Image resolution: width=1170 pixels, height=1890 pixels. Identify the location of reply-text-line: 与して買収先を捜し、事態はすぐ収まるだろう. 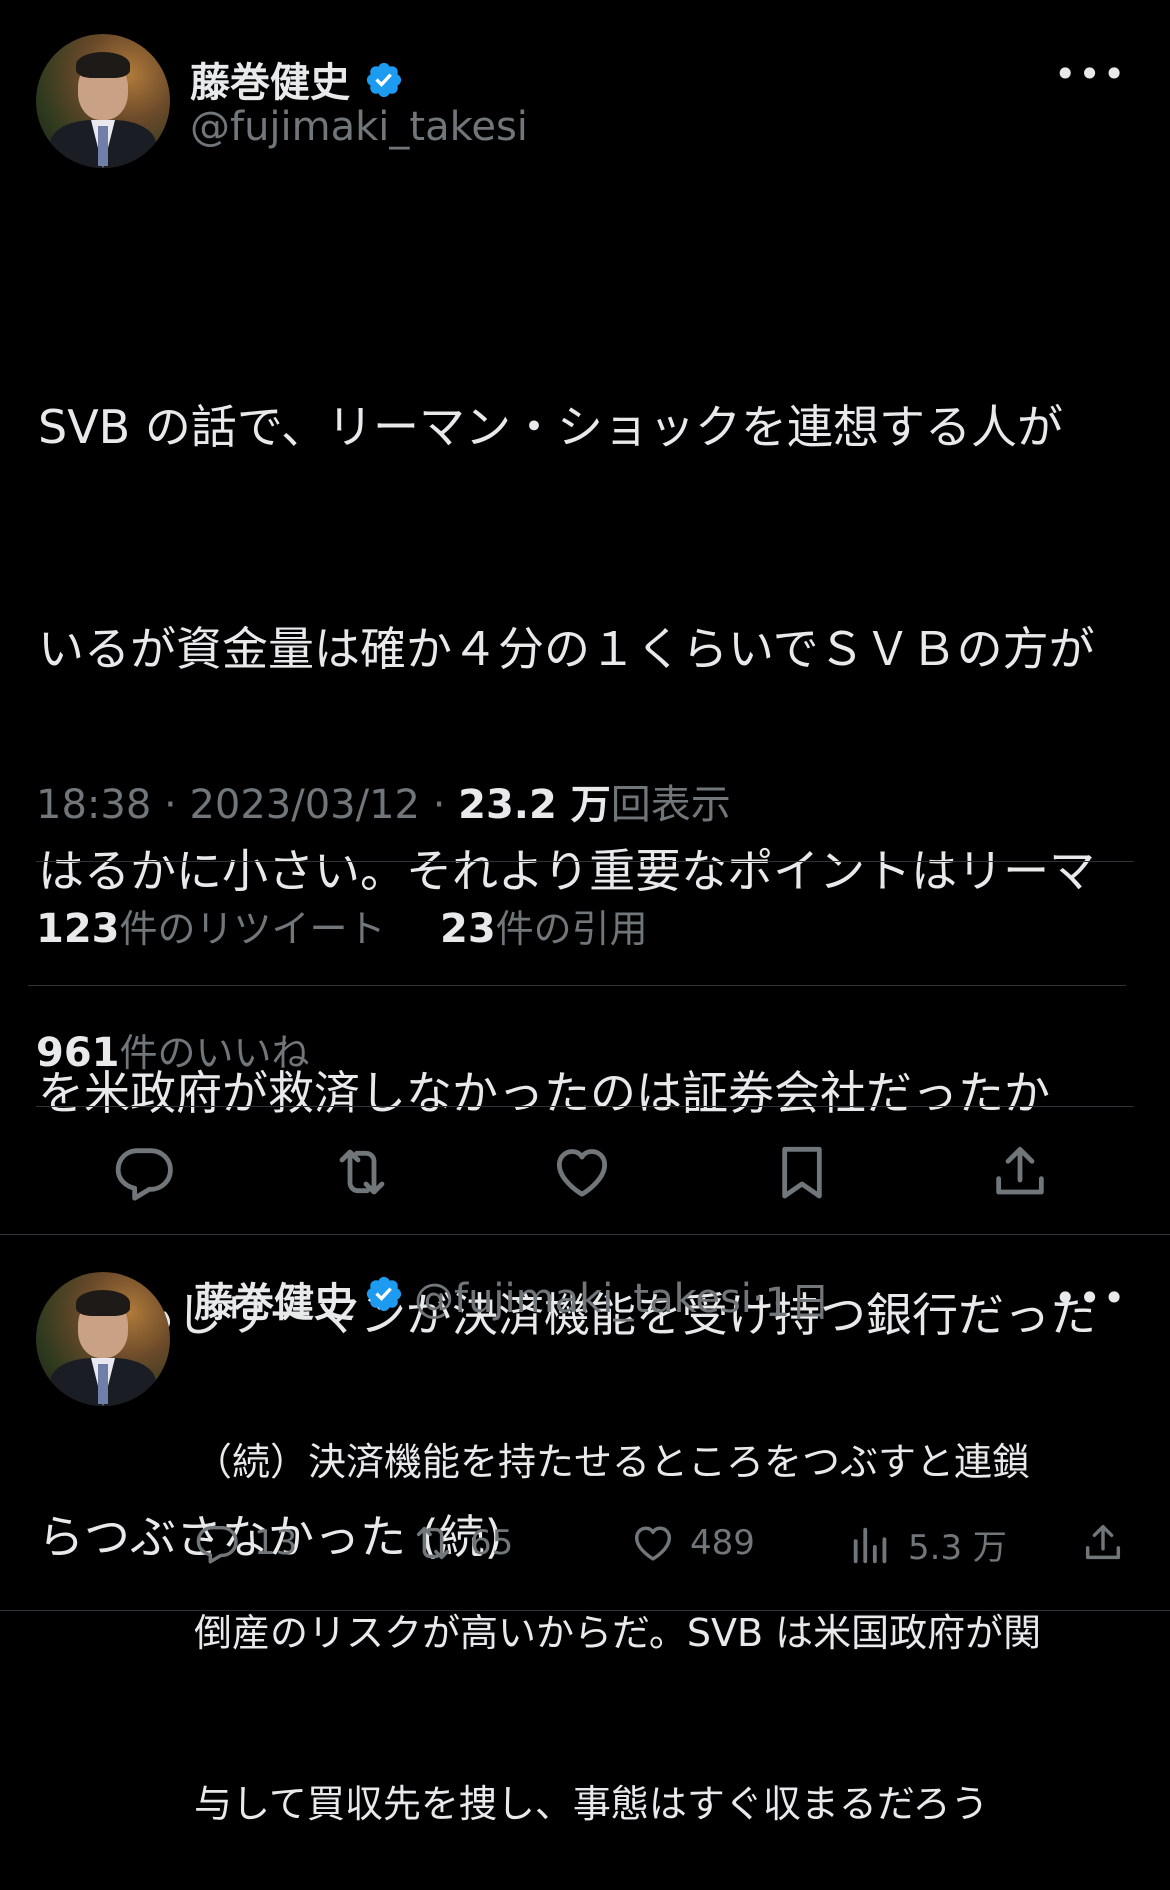
(591, 1804).